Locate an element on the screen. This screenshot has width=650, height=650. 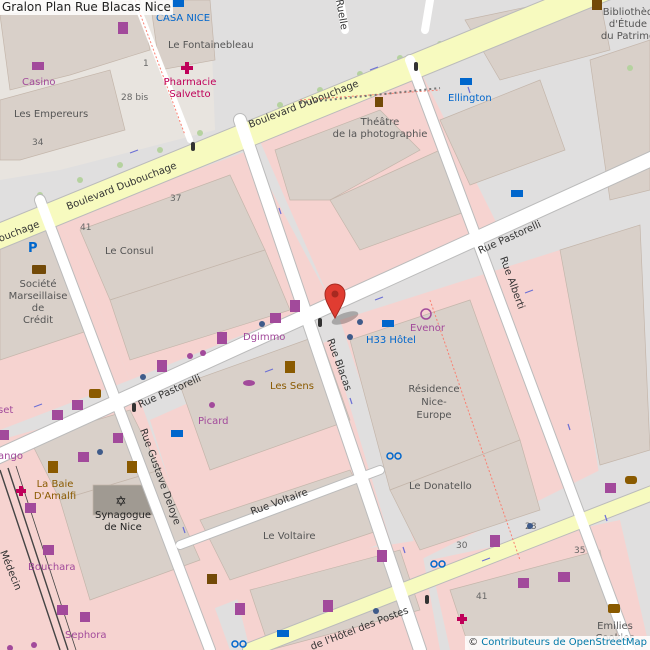
label-le-donatello: Le Donatello is located at coordinates (440, 486).